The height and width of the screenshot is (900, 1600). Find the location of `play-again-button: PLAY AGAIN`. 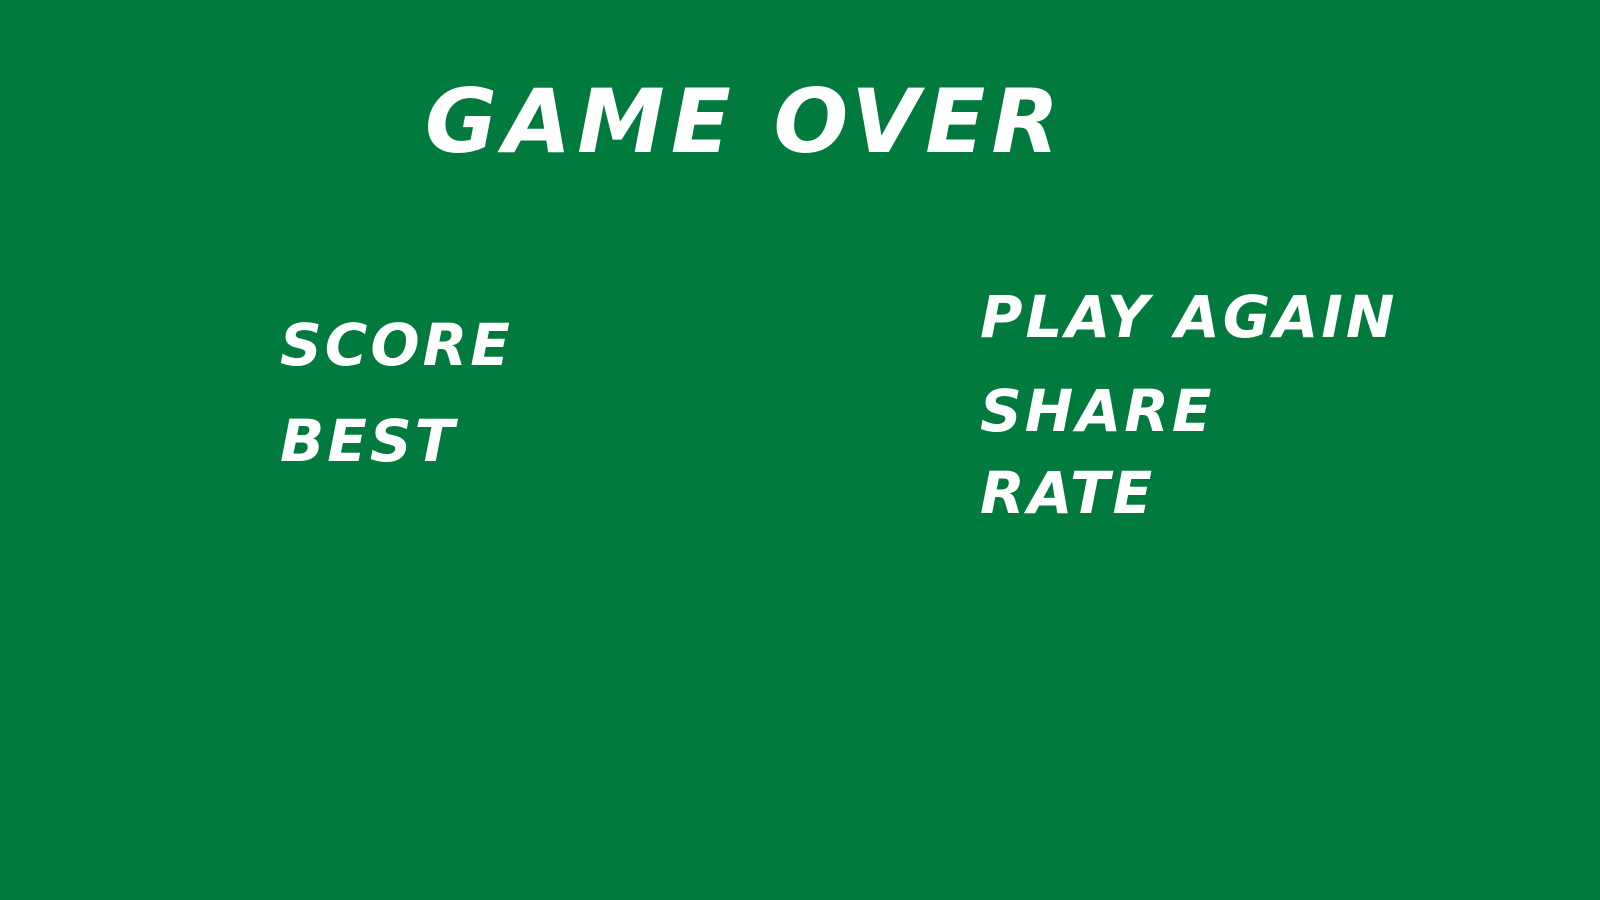

play-again-button: PLAY AGAIN is located at coordinates (1188, 317).